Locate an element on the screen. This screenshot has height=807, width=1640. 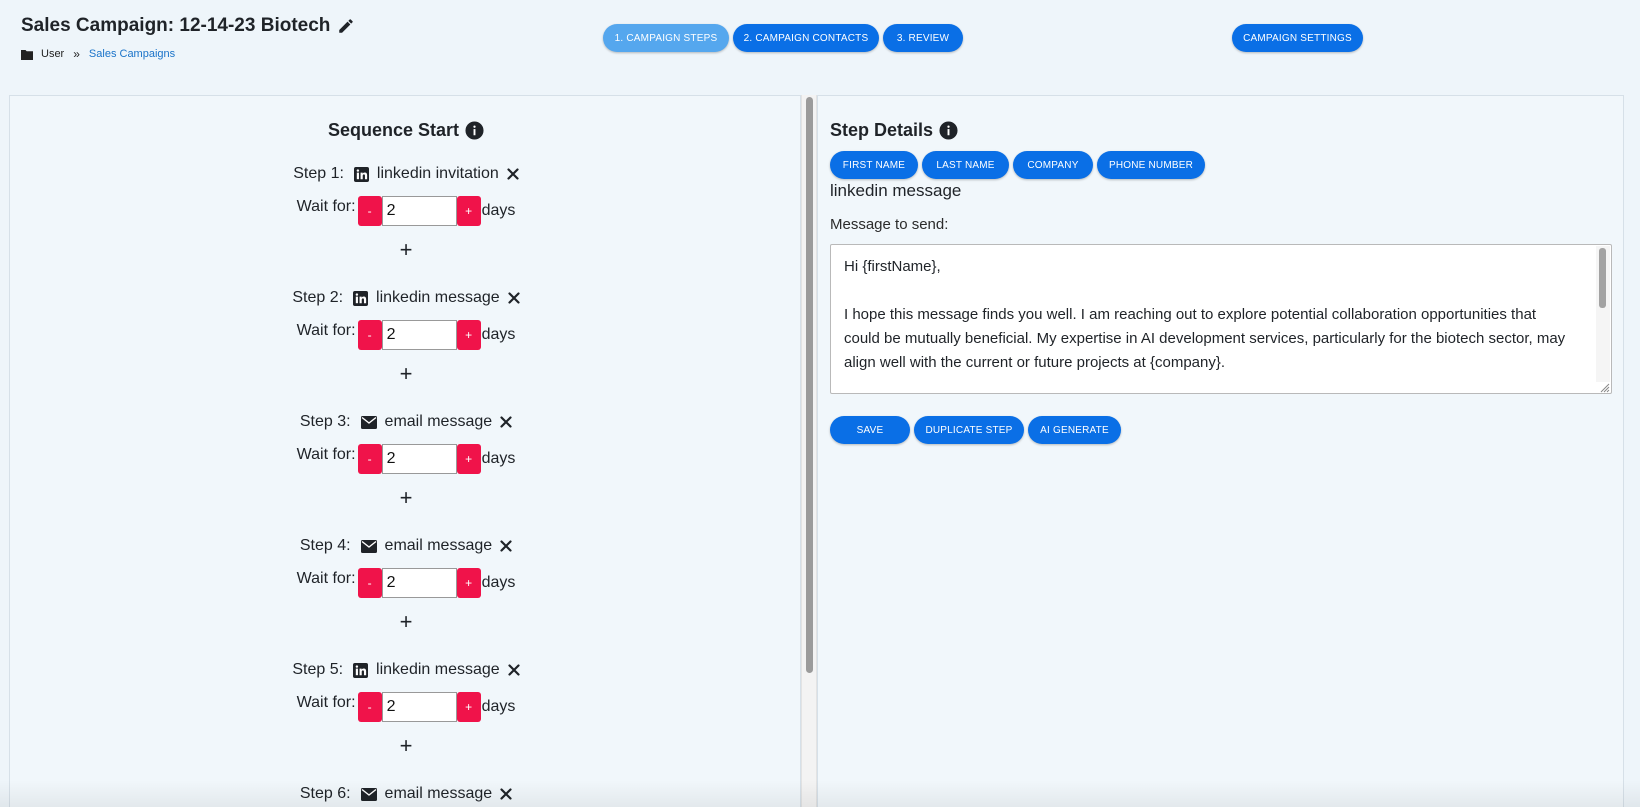
duplicate-step-button: DUPLICATE STEP is located at coordinates (969, 430).